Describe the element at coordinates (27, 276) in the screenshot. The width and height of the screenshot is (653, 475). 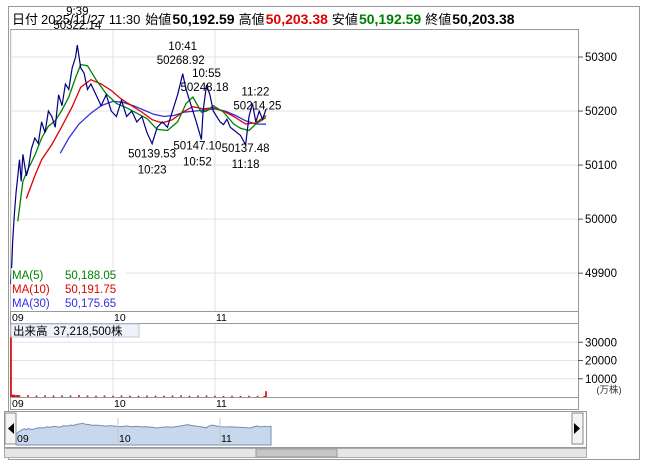
I see `legend-ma5-label: MA(5)` at that location.